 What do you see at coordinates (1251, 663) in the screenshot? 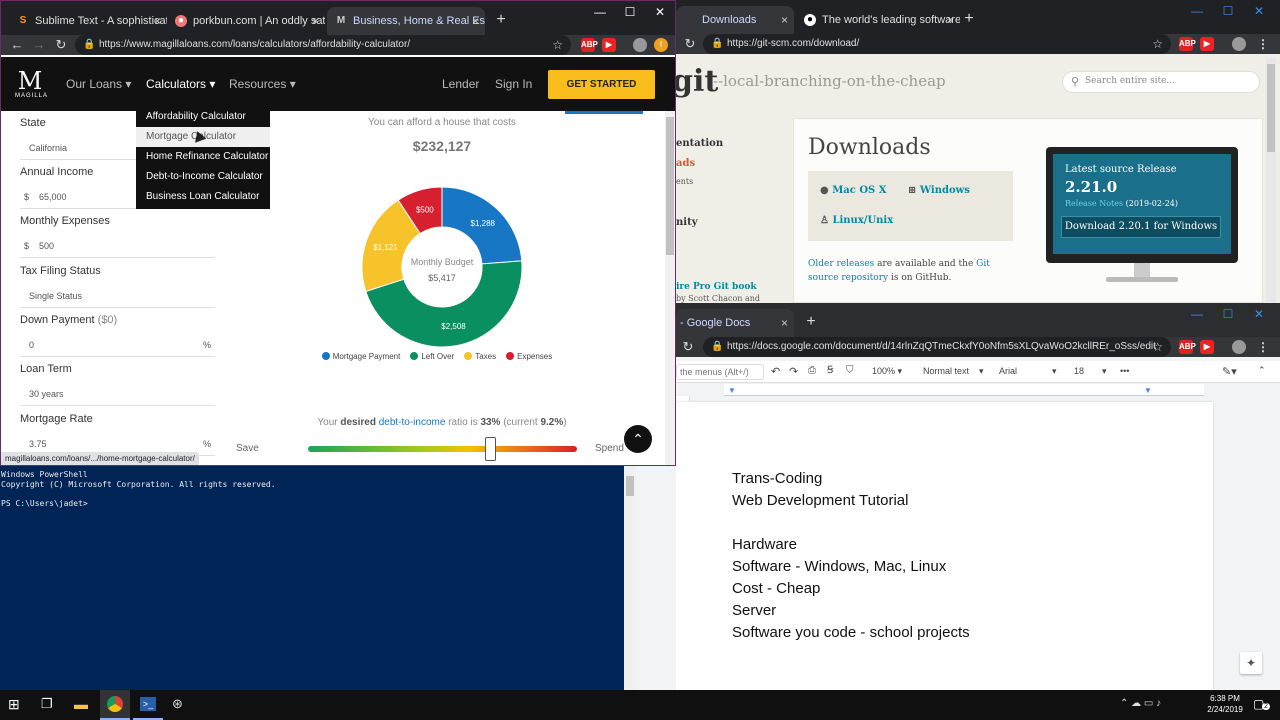
I see `explore-icon: ✦` at bounding box center [1251, 663].